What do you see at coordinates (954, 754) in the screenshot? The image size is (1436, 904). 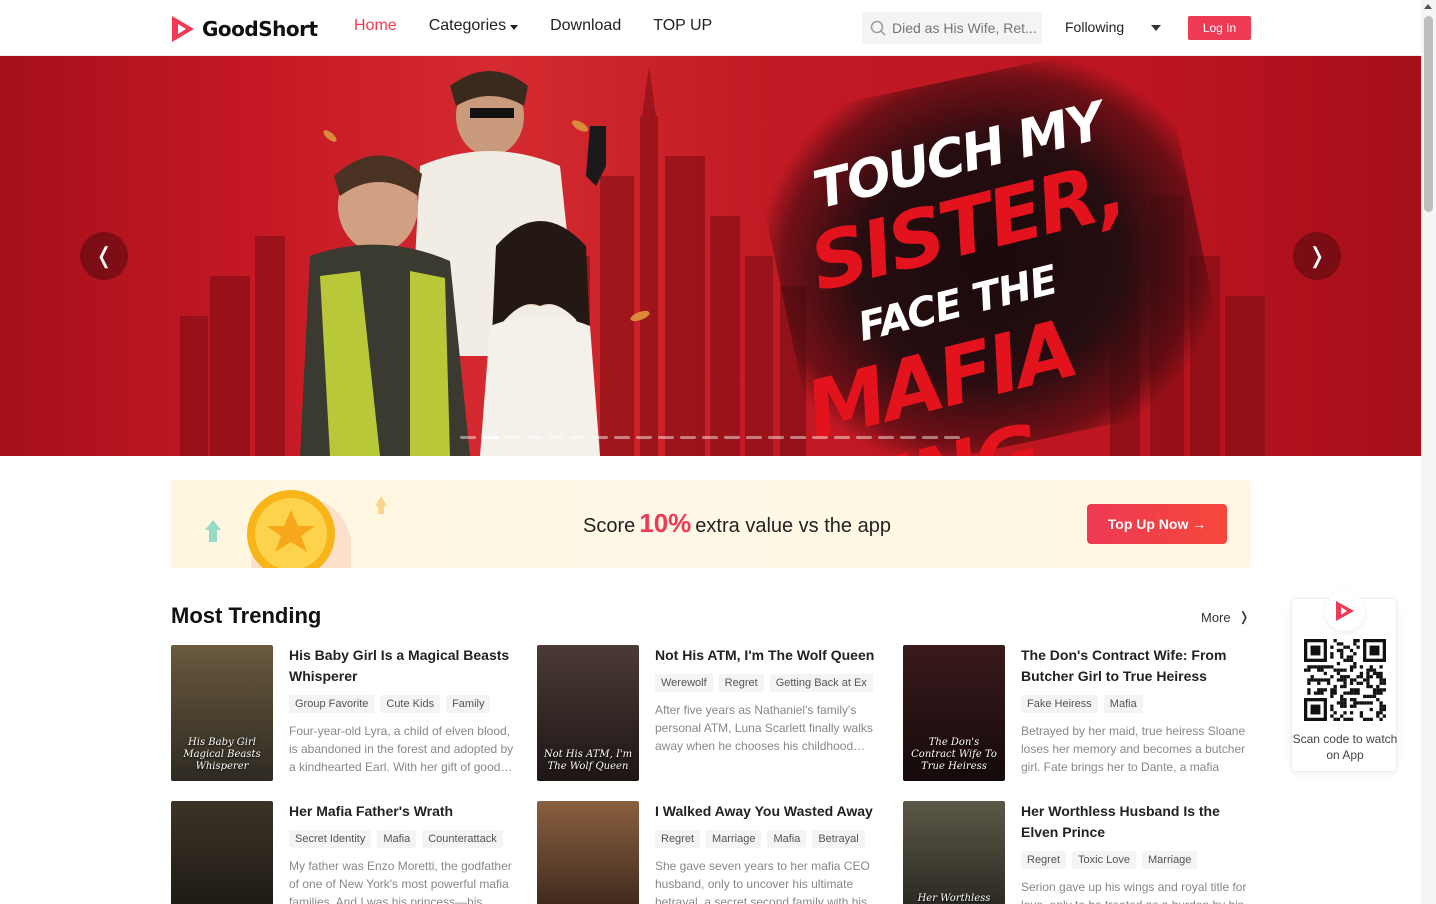 I see `book-cover-title: The Don's Contract Wife To True Heiress` at bounding box center [954, 754].